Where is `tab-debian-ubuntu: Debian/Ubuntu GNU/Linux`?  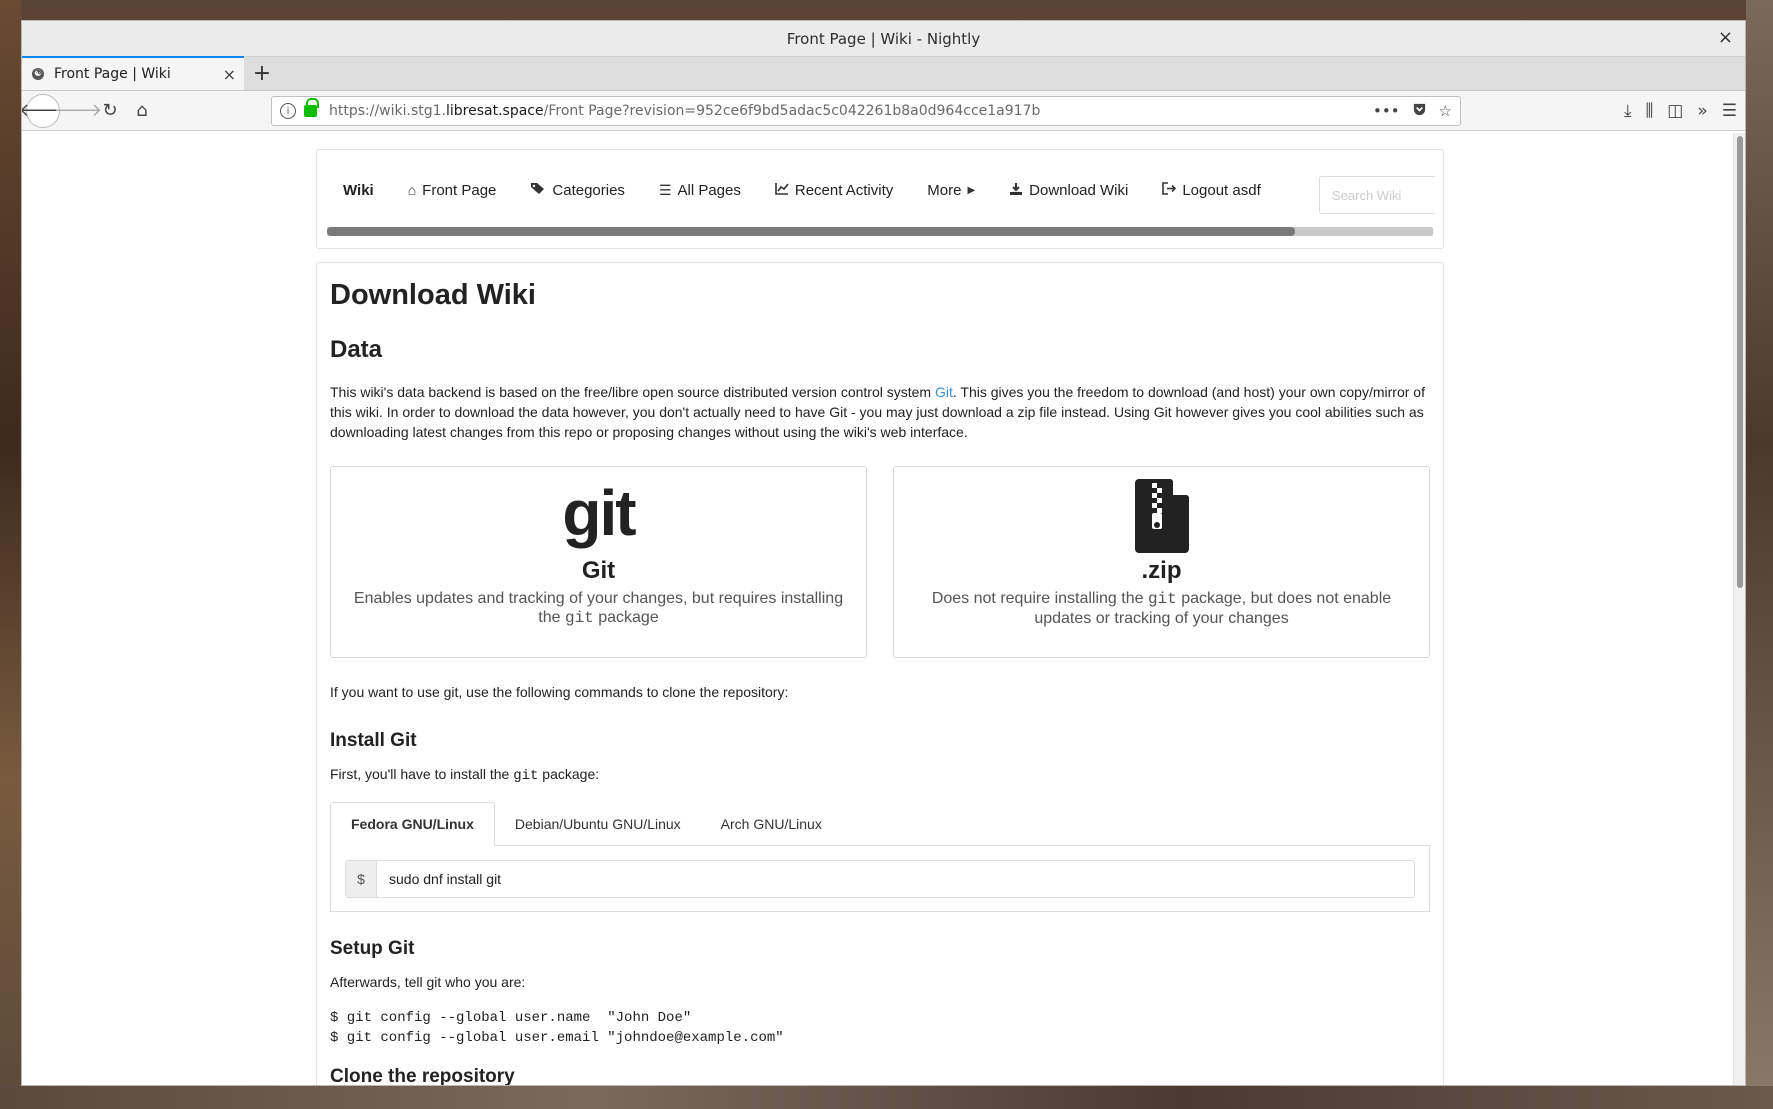
tab-debian-ubuntu: Debian/Ubuntu GNU/Linux is located at coordinates (598, 824).